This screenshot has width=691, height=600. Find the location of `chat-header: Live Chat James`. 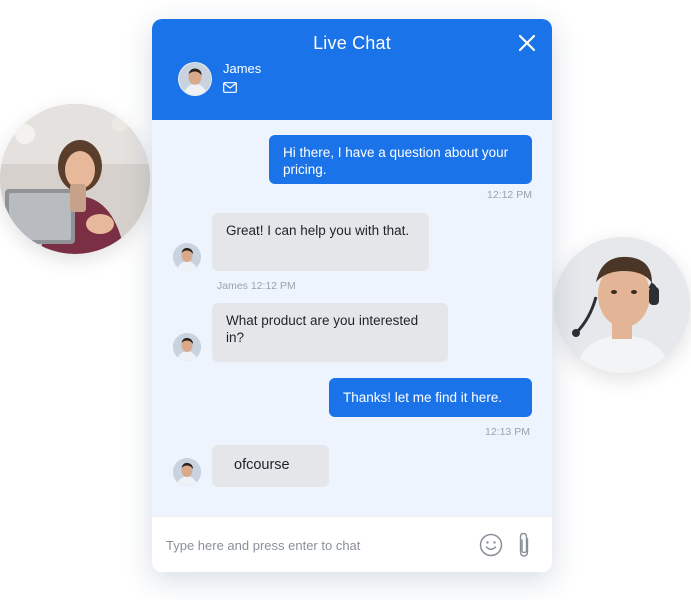

chat-header: Live Chat James is located at coordinates (352, 69).